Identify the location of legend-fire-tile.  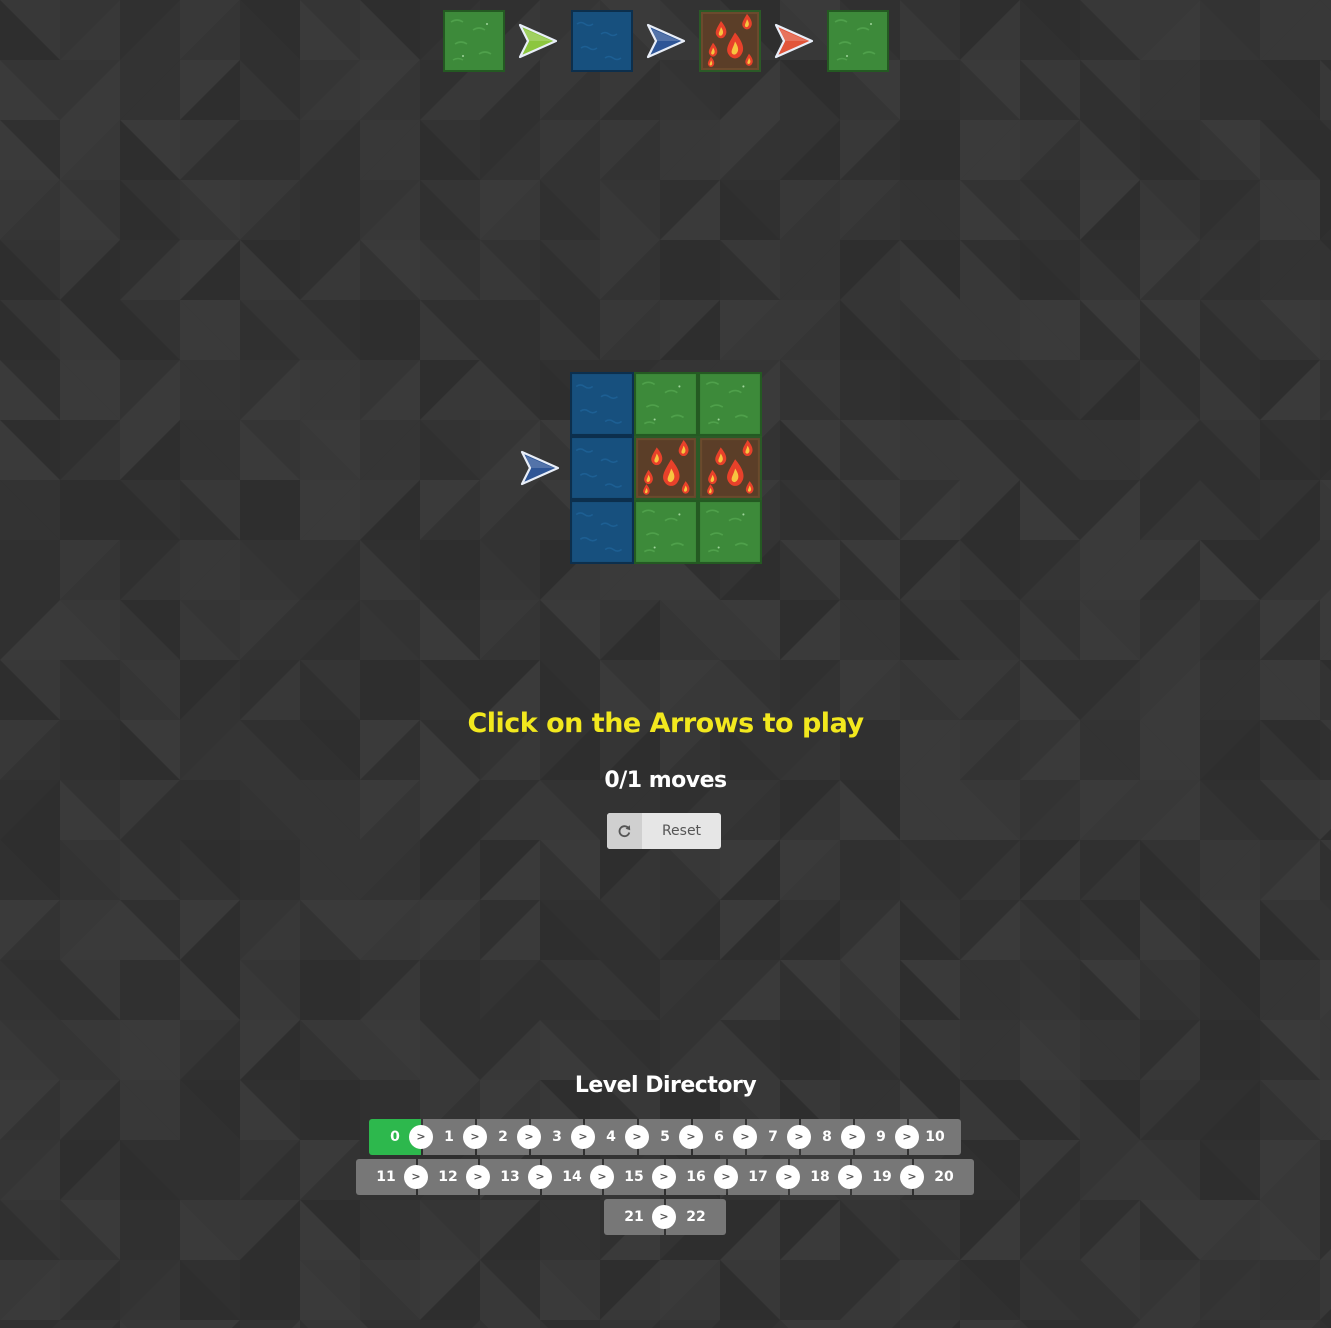
(730, 41).